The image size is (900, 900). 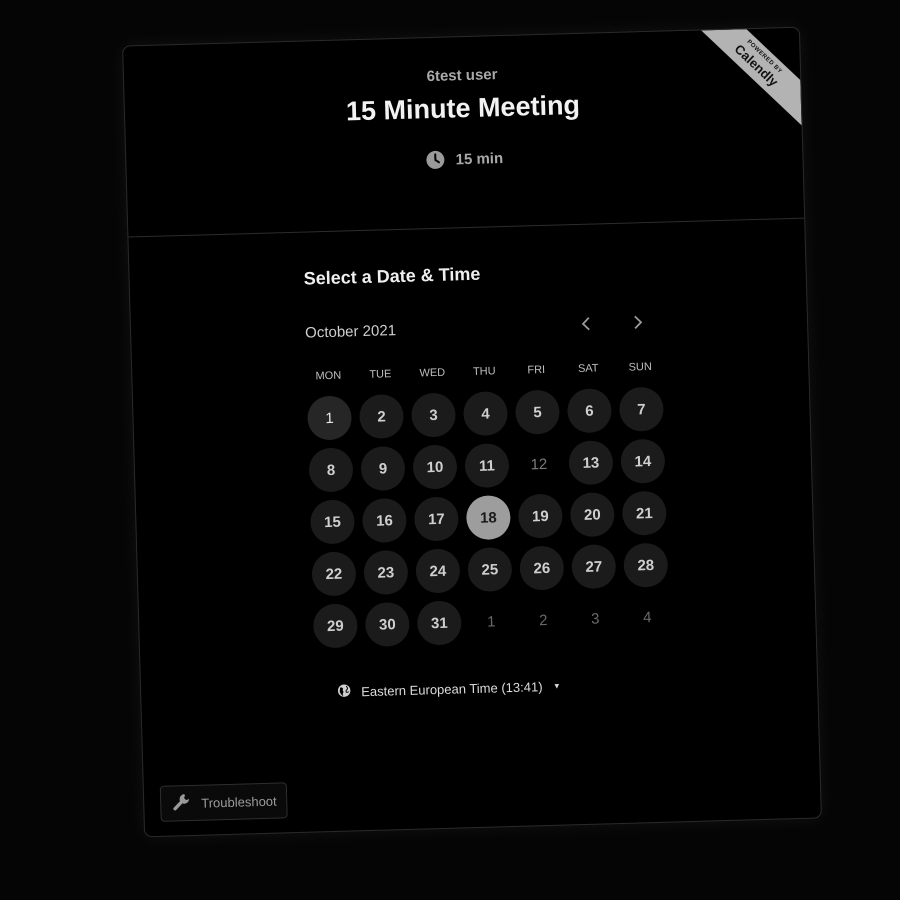 I want to click on day-cell: 26, so click(x=541, y=567).